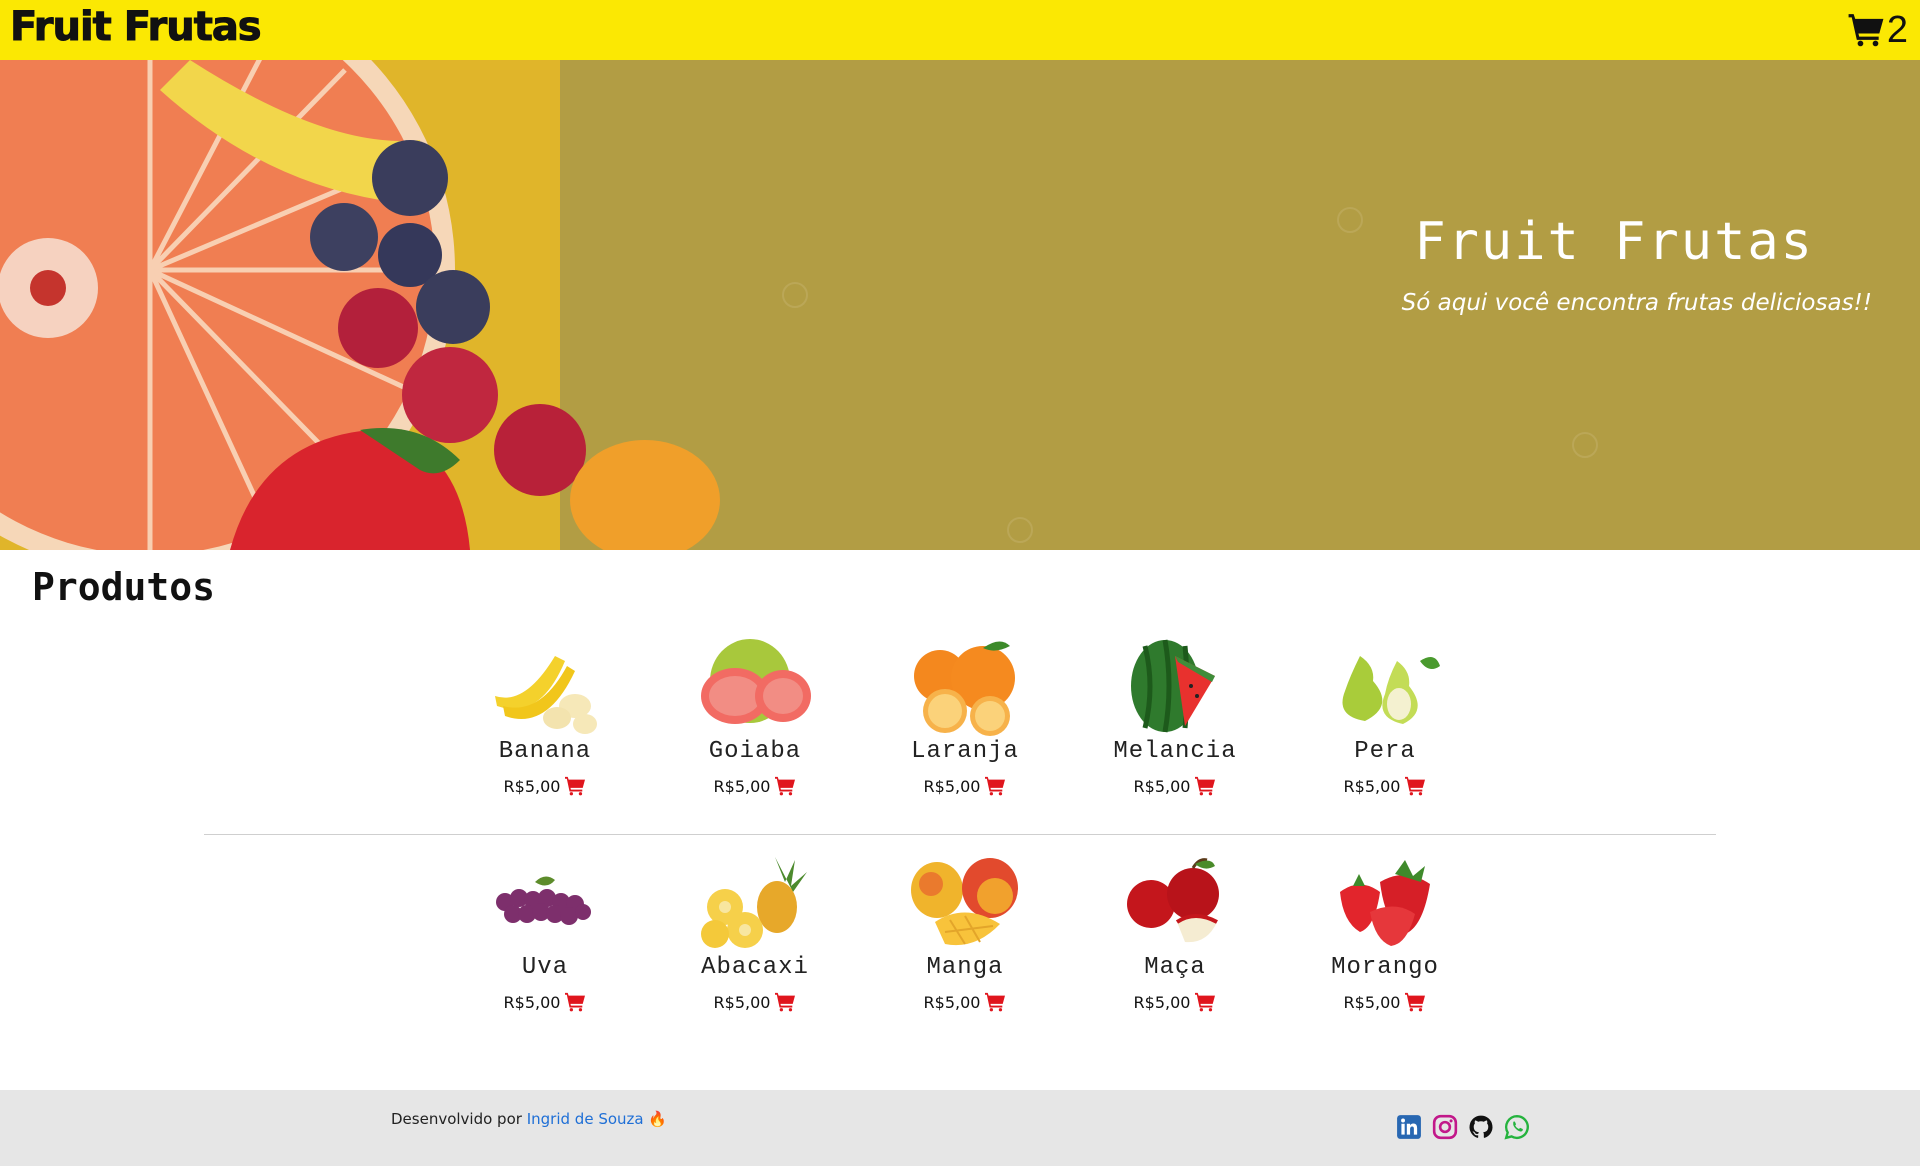  I want to click on pineapple-icon, so click(755, 902).